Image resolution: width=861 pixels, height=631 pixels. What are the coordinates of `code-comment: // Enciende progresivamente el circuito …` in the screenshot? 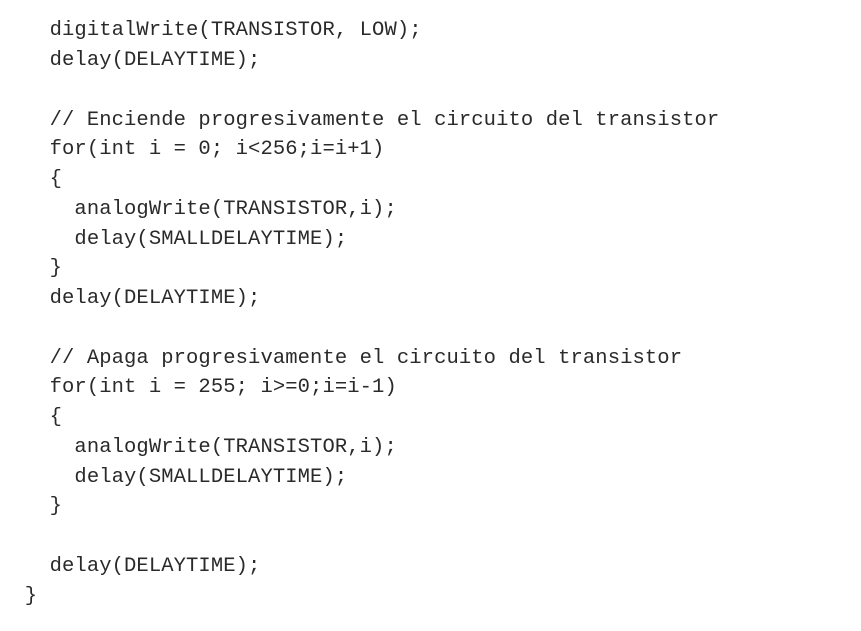 It's located at (360, 120).